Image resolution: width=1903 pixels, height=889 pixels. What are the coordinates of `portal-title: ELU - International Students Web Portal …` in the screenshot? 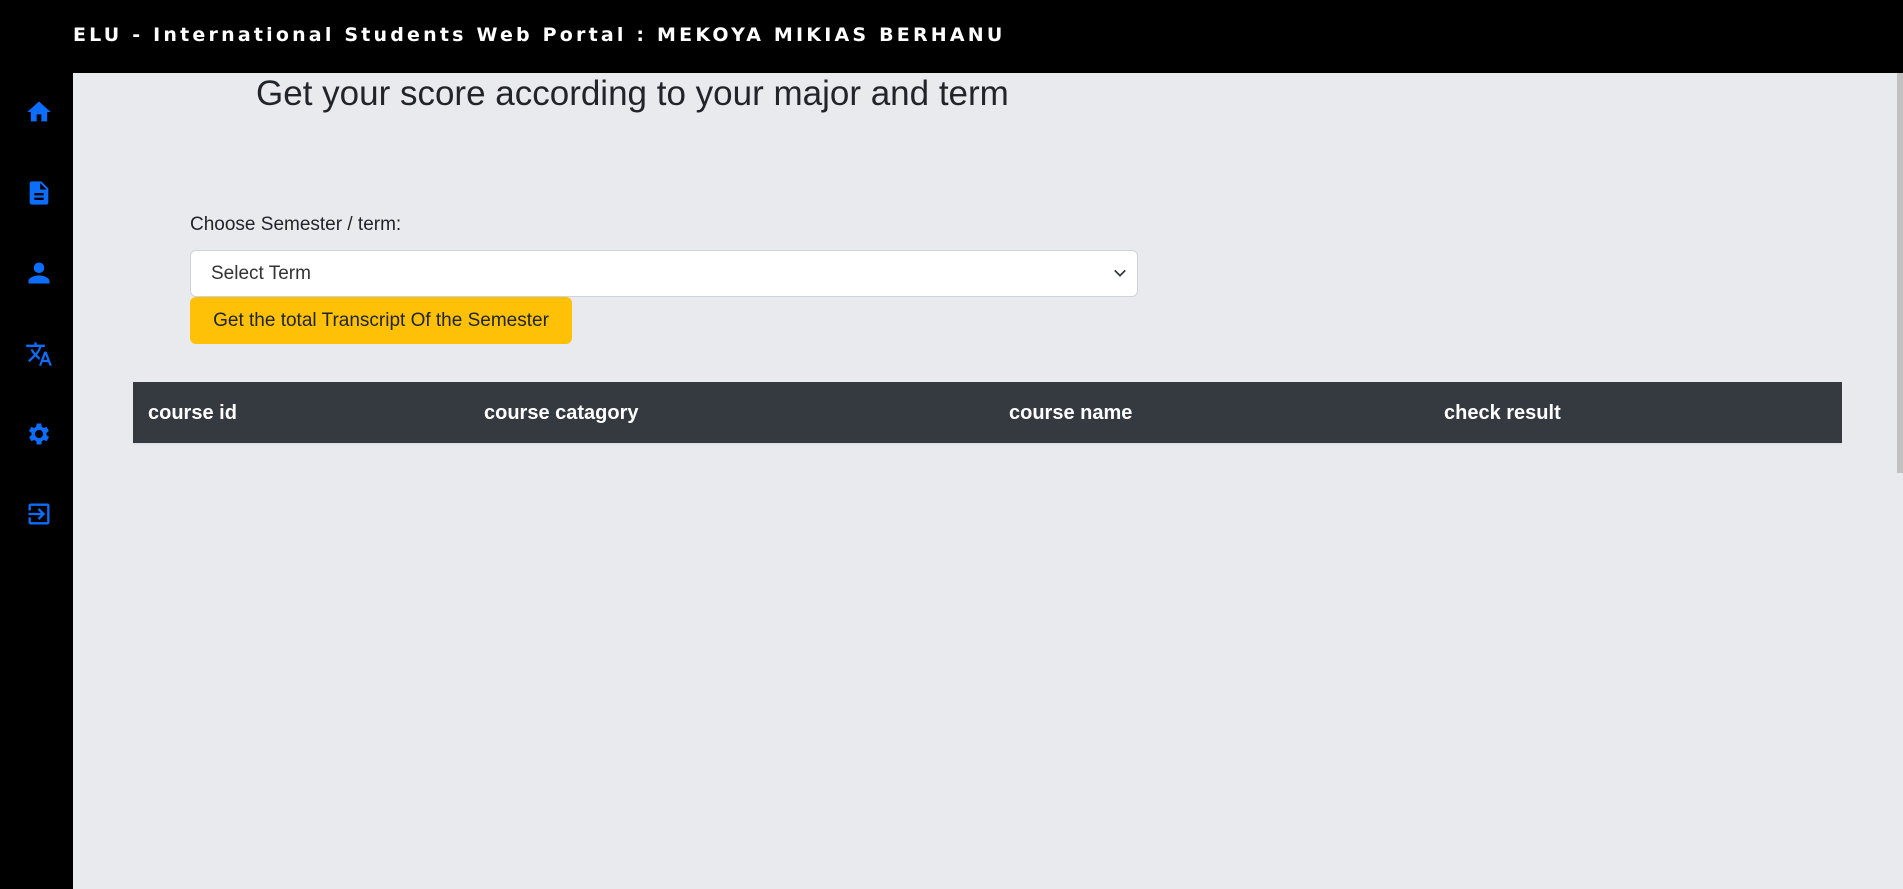 It's located at (539, 35).